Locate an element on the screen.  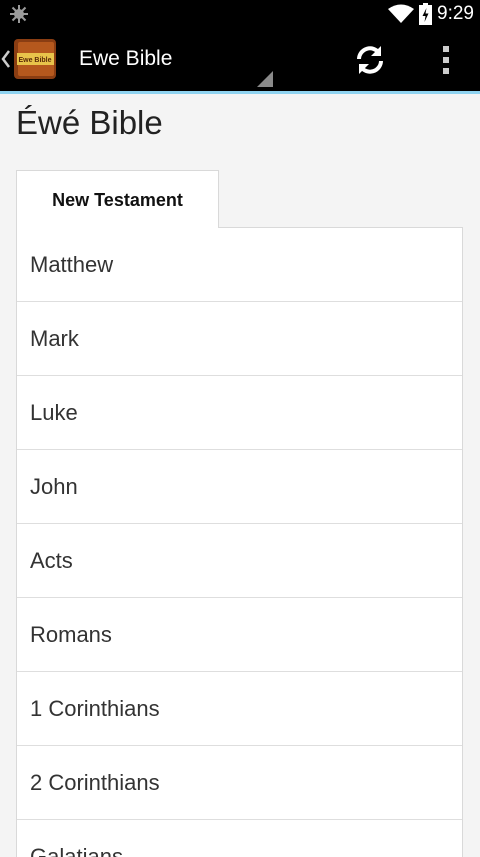
list-item-luke: Luke is located at coordinates (239, 413).